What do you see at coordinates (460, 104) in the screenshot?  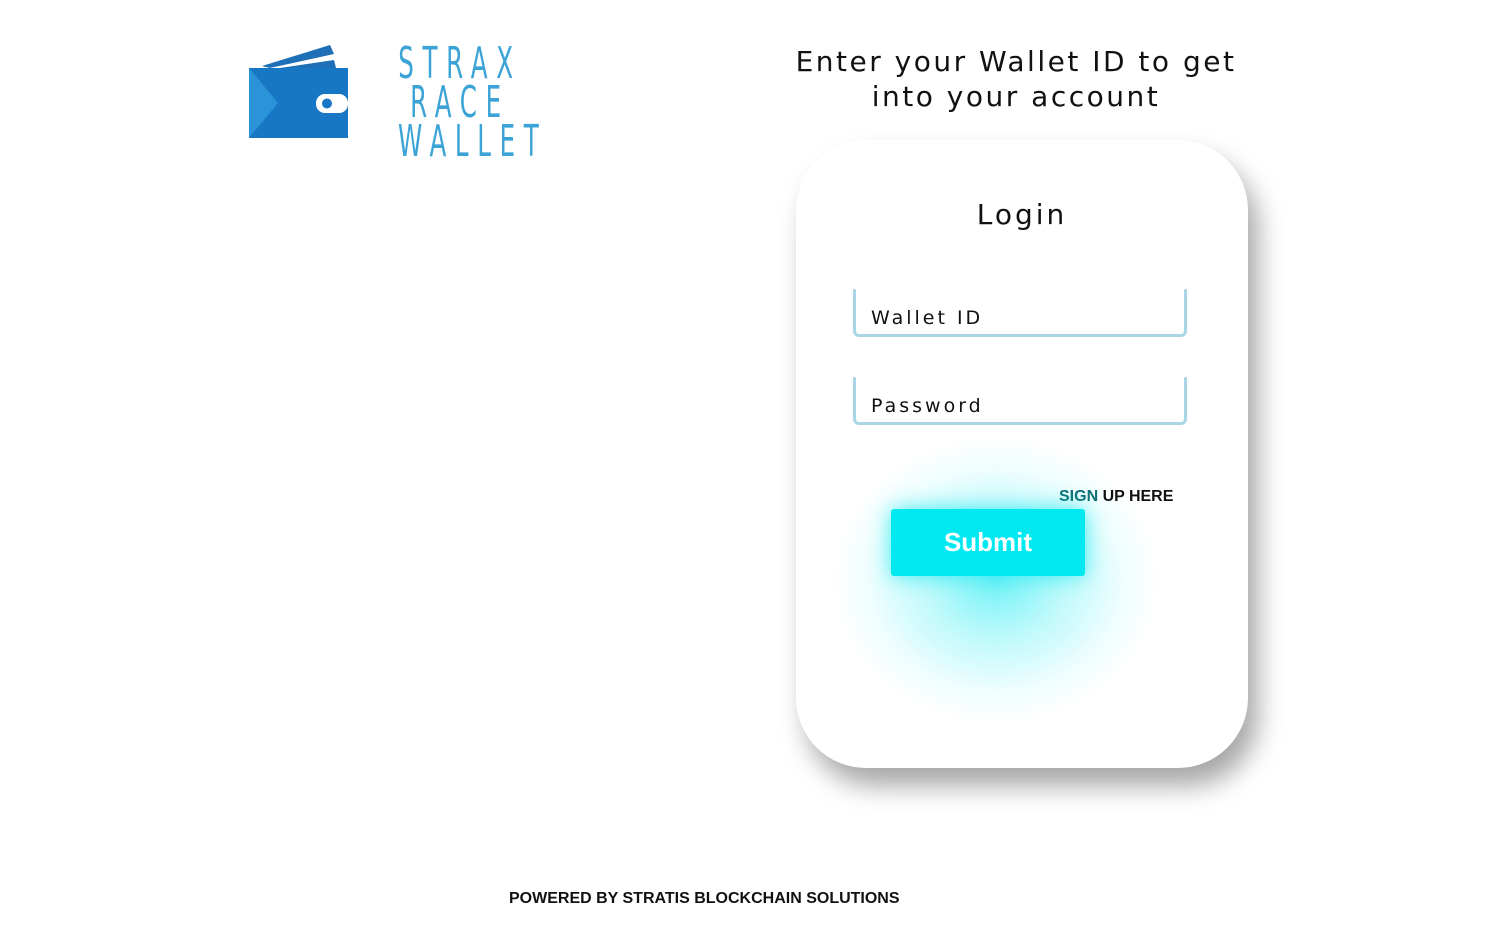 I see `brand-wordmark: STRAX RACE WALLET` at bounding box center [460, 104].